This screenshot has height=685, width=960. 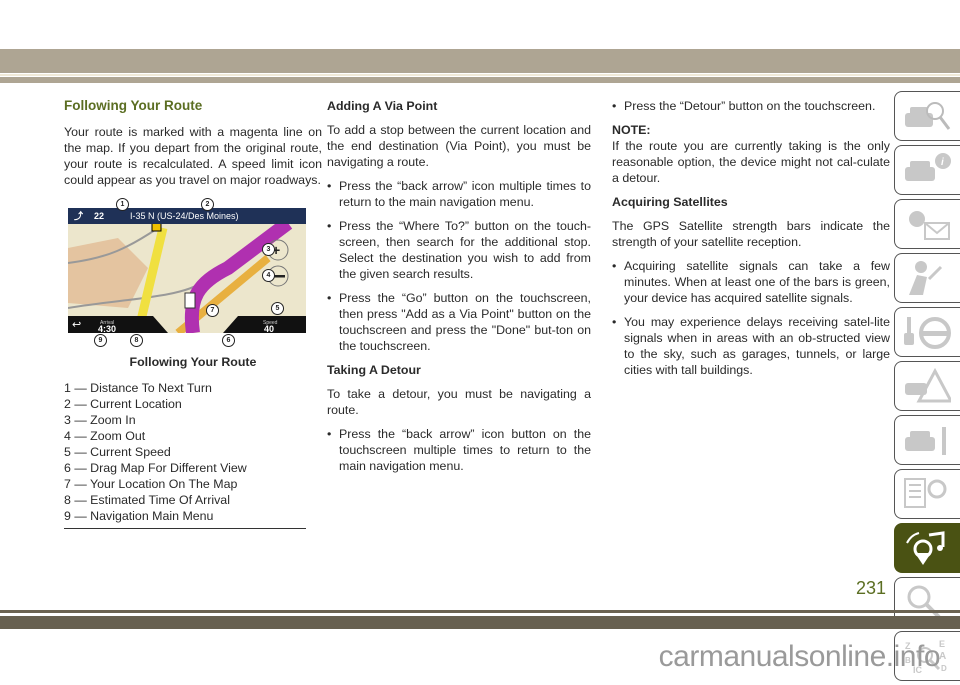 I want to click on vehicle-position-icon, so click(x=190, y=300).